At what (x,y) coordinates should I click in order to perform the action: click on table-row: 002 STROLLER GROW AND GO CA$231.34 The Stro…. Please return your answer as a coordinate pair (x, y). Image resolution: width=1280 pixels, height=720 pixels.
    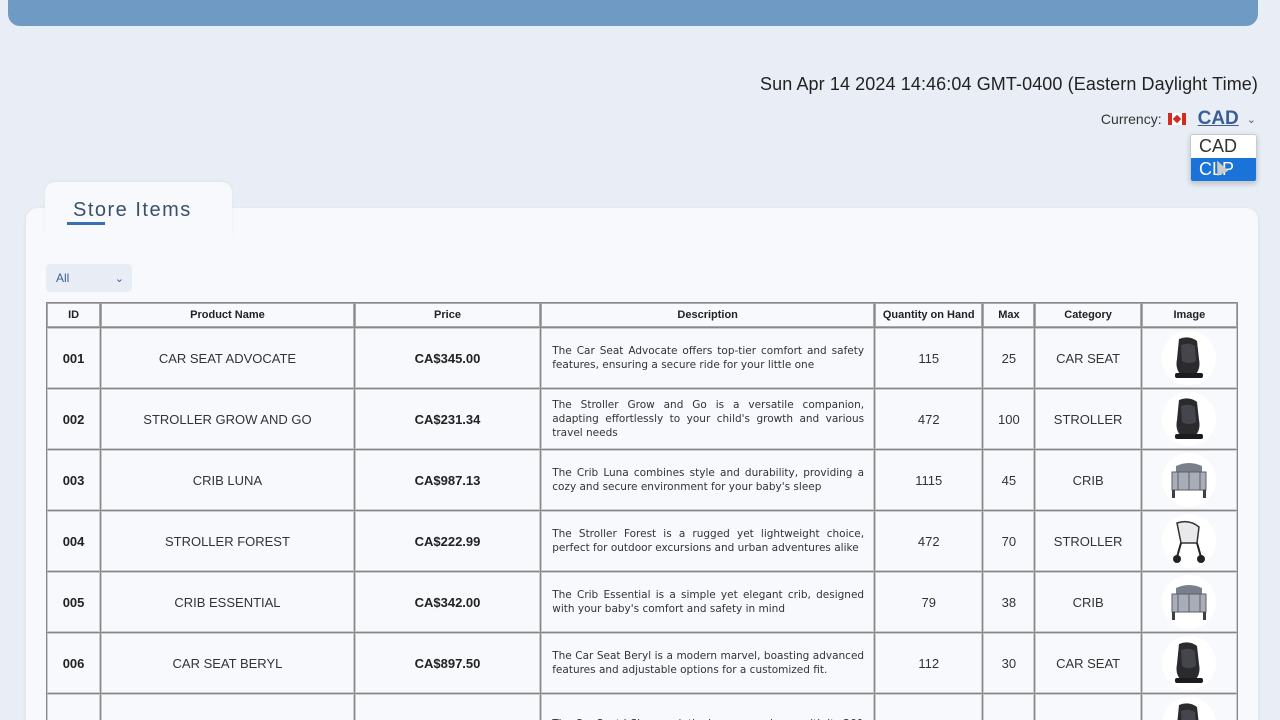
    Looking at the image, I should click on (642, 419).